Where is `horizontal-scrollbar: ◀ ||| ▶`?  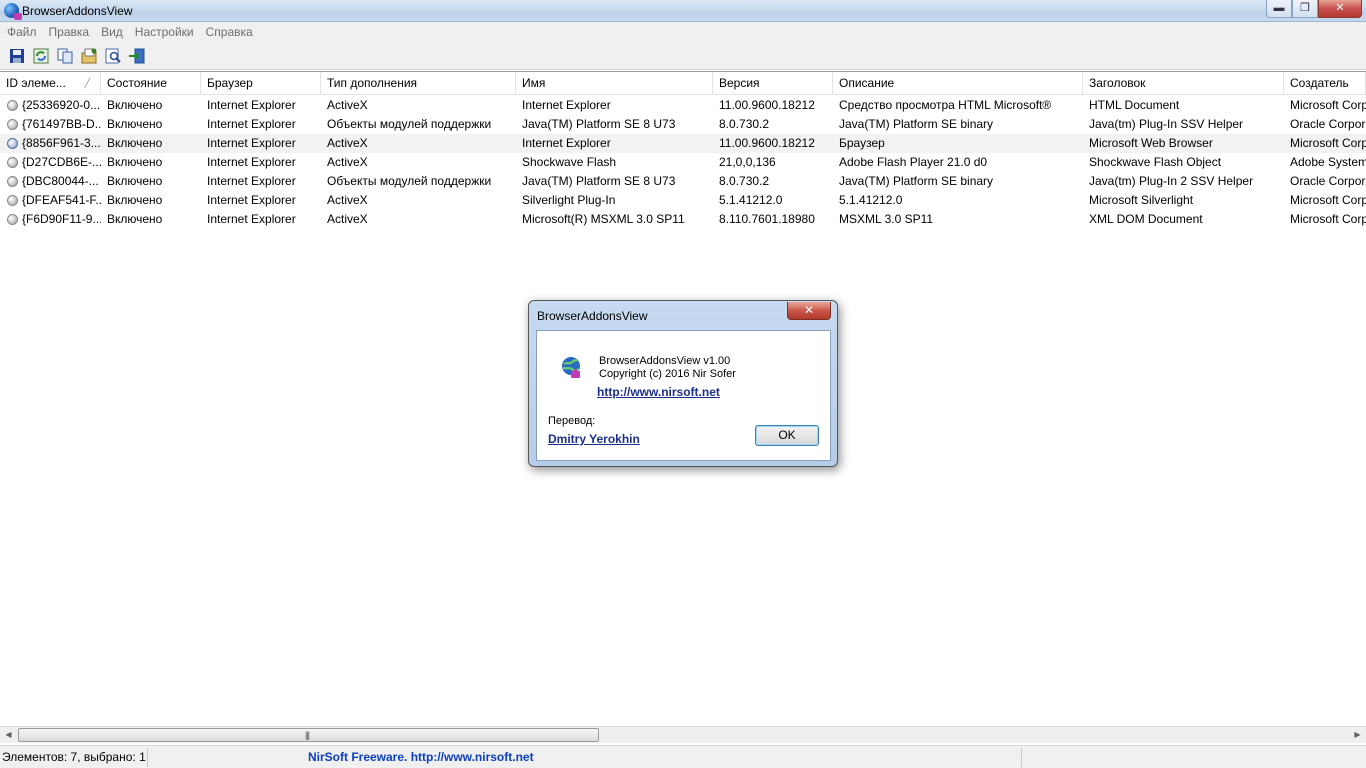
horizontal-scrollbar: ◀ ||| ▶ is located at coordinates (683, 734).